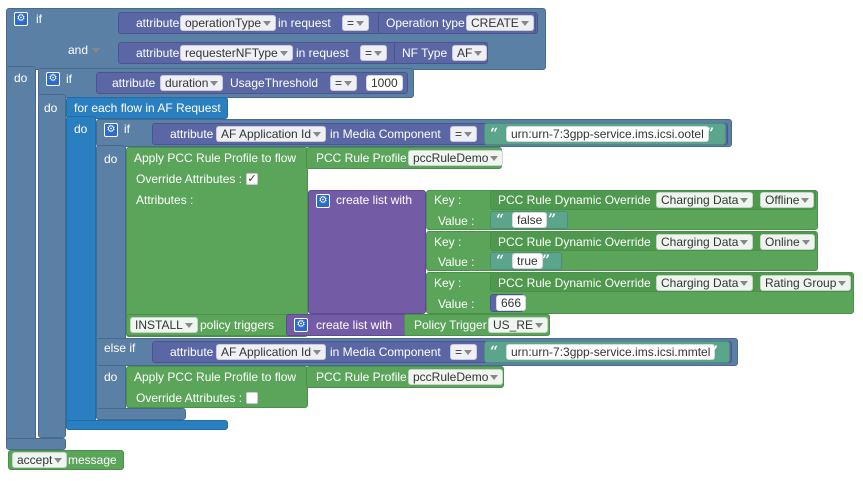 This screenshot has width=863, height=481. What do you see at coordinates (607, 134) in the screenshot?
I see `urn-ootel-input: urn:urn-7:3gpp-service.ims.icsi.ootel` at bounding box center [607, 134].